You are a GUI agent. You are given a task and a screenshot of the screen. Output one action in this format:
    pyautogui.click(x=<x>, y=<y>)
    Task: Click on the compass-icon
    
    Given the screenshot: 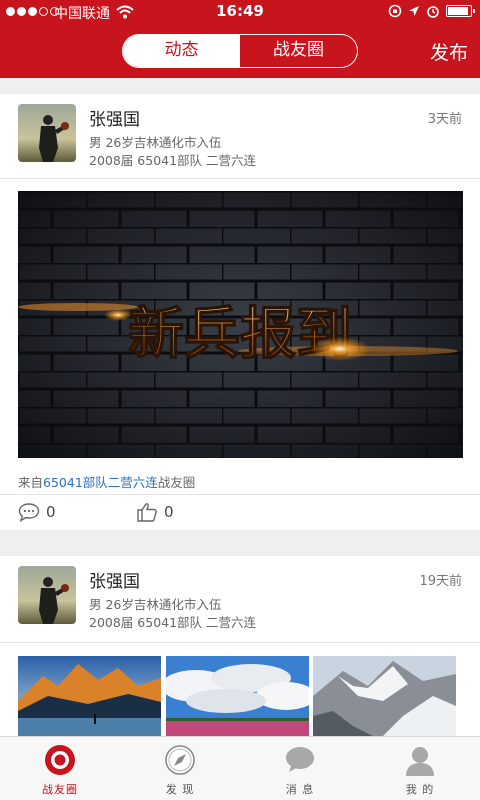 What is the action you would take?
    pyautogui.click(x=180, y=760)
    